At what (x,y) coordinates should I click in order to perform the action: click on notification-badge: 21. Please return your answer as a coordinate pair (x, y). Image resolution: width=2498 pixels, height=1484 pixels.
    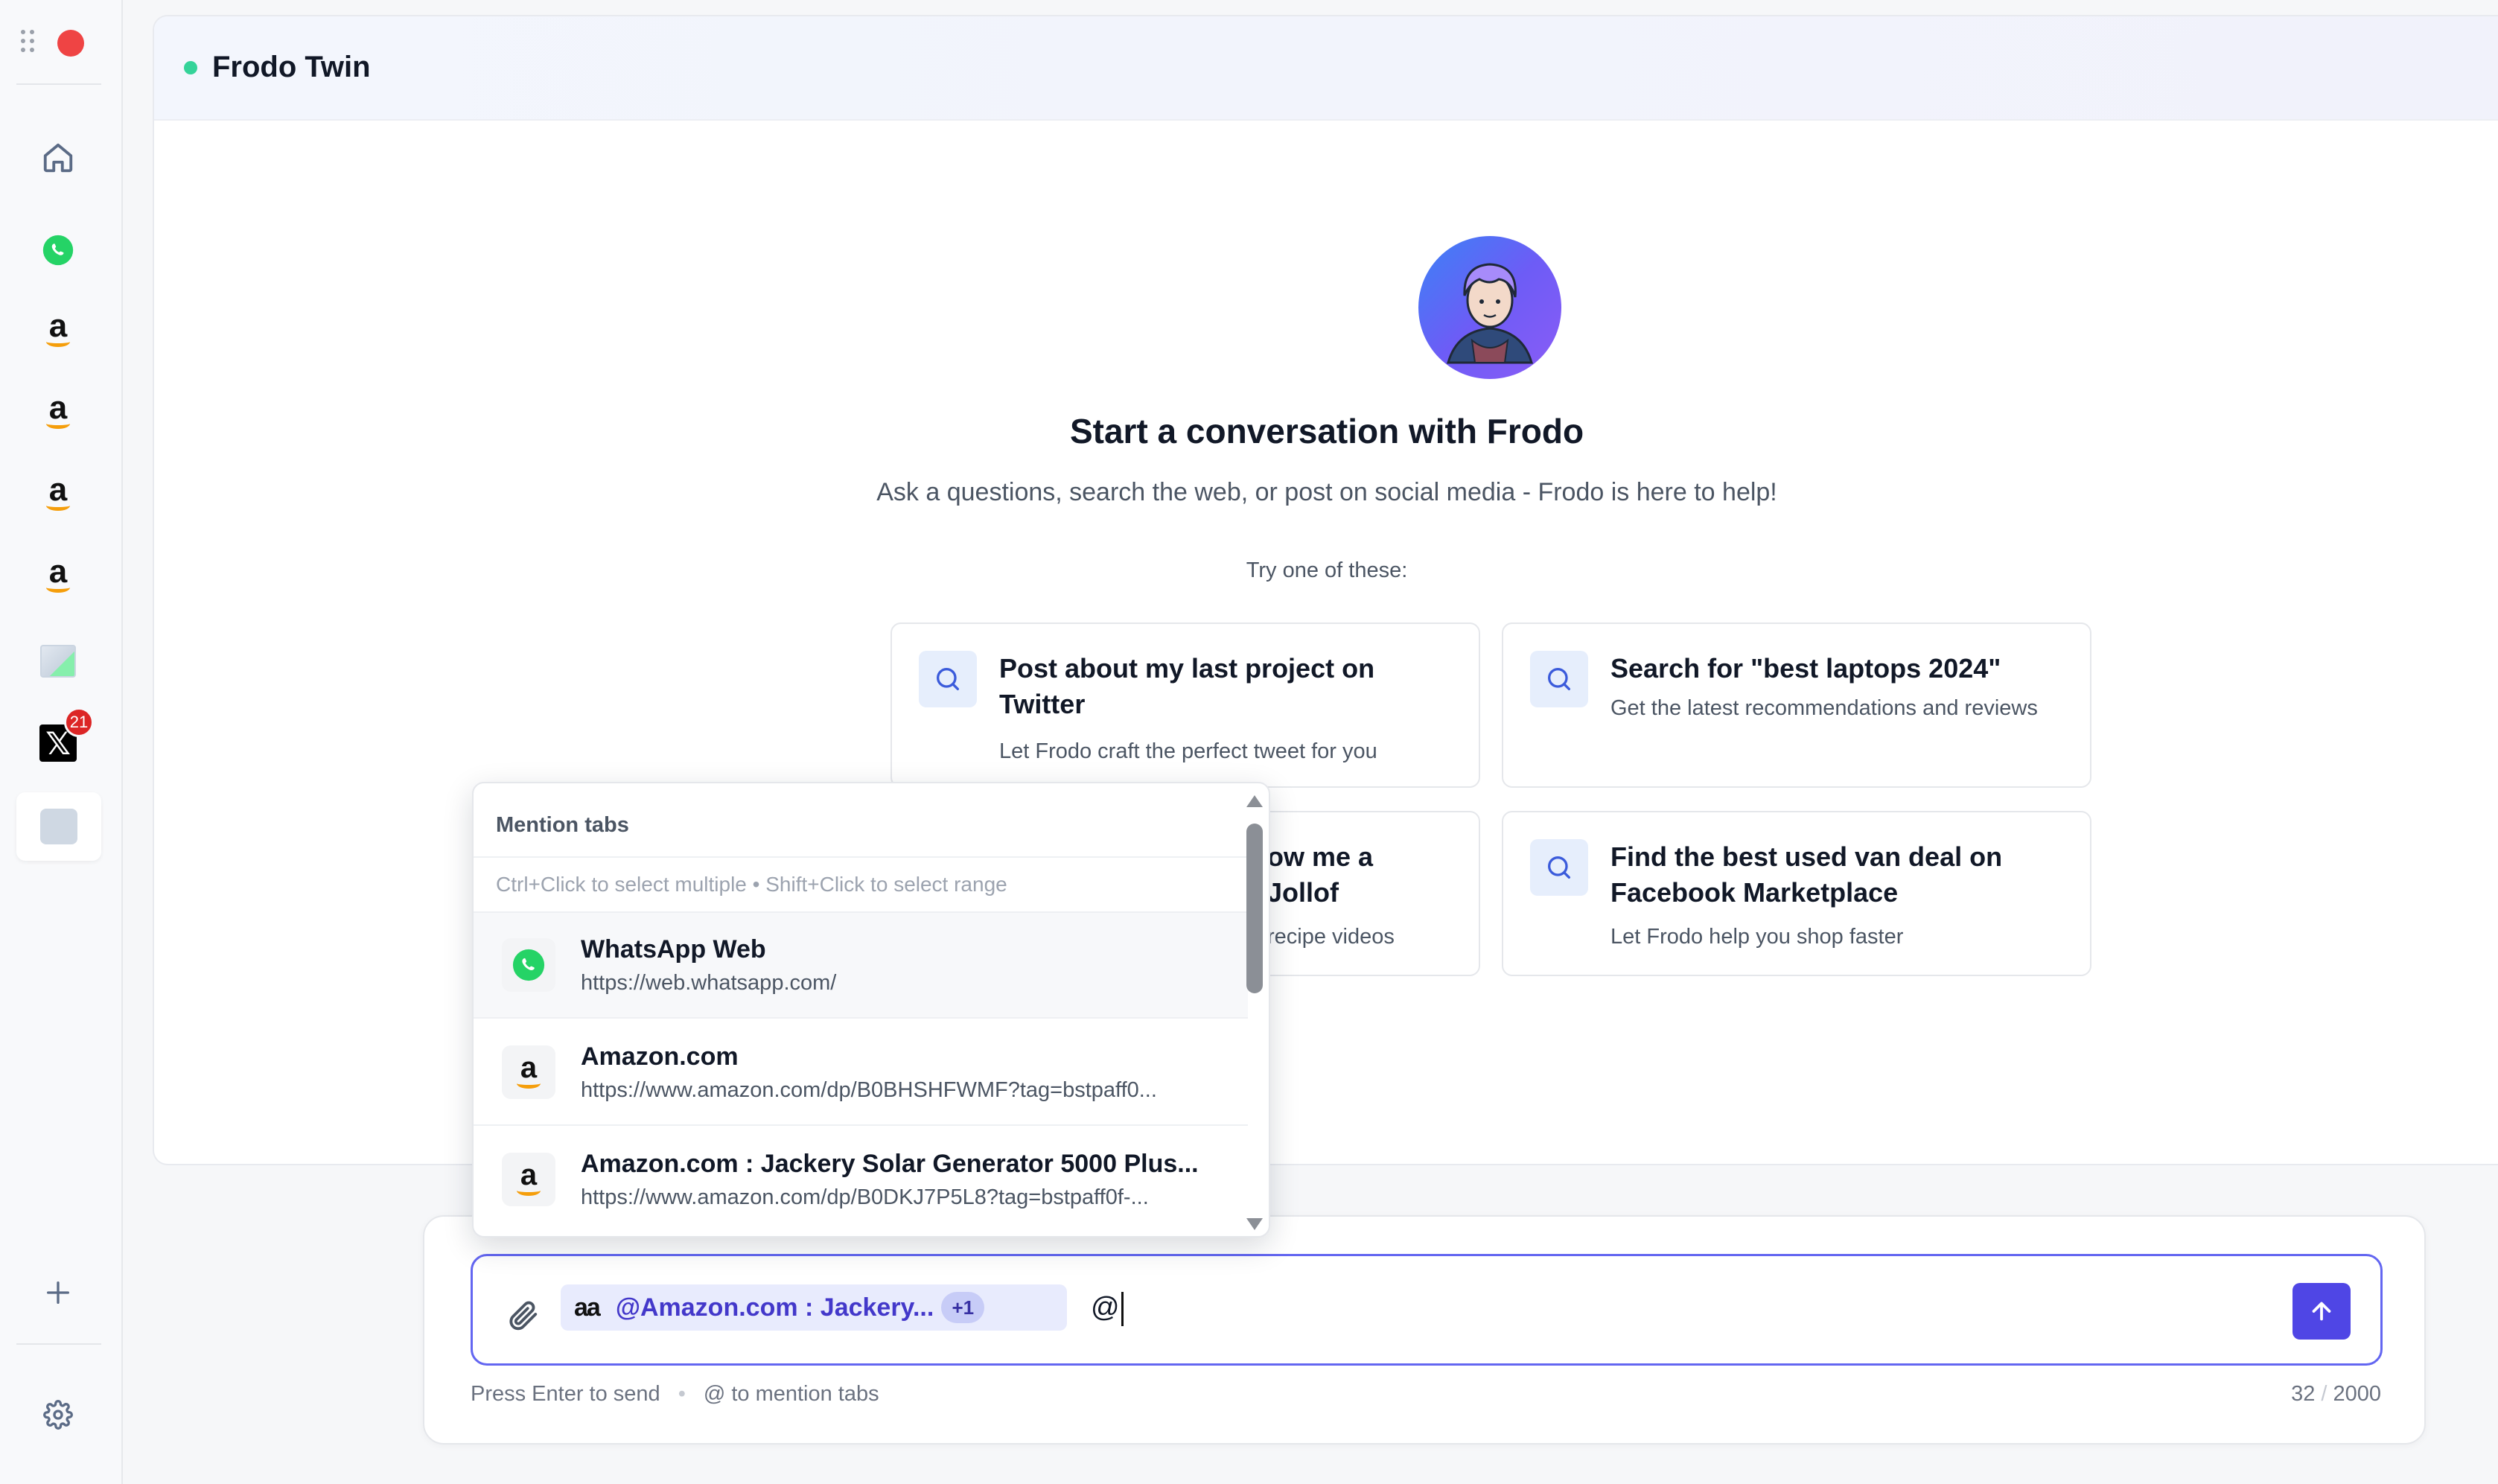
    Looking at the image, I should click on (79, 722).